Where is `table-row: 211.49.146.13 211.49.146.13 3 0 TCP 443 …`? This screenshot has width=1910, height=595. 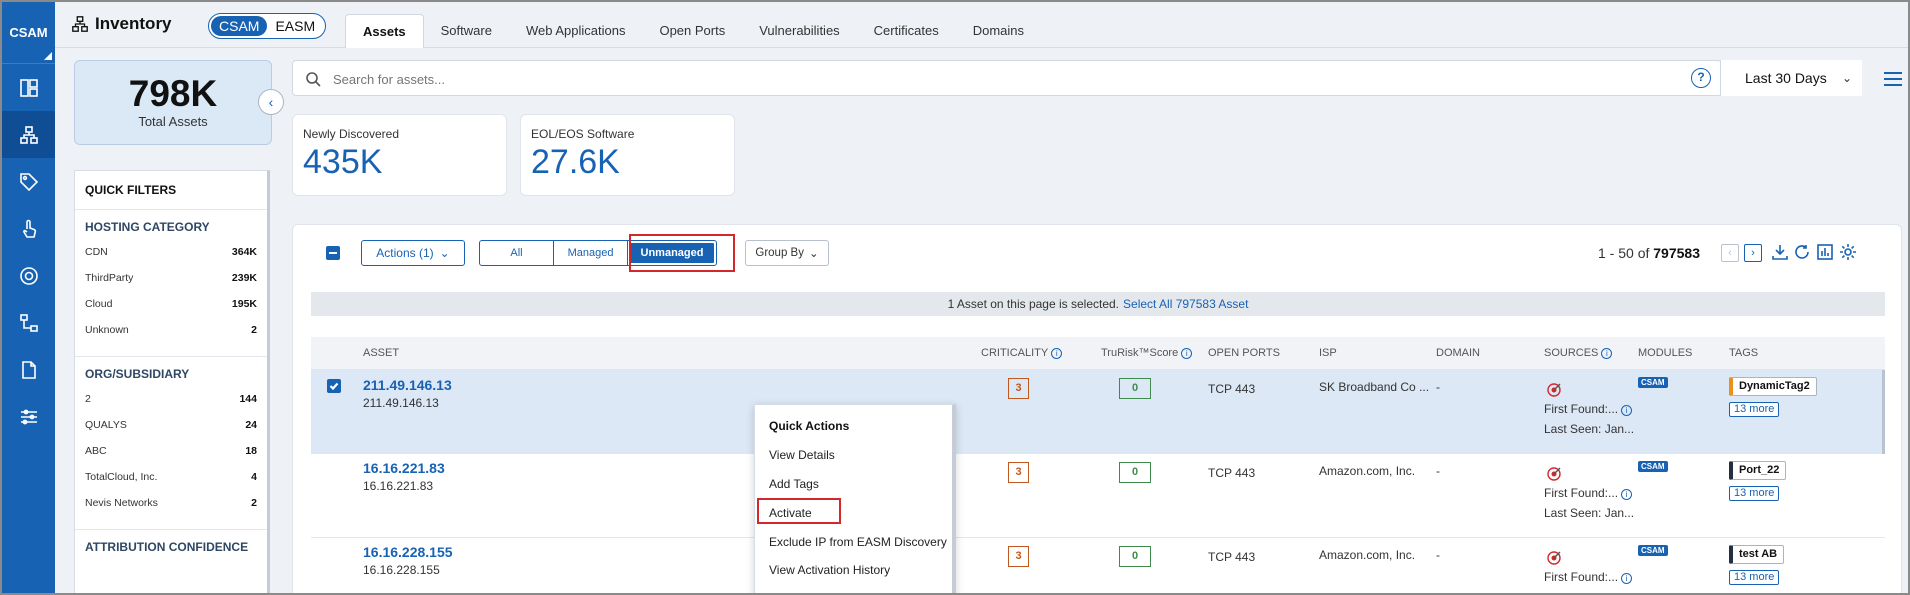 table-row: 211.49.146.13 211.49.146.13 3 0 TCP 443 … is located at coordinates (1098, 412).